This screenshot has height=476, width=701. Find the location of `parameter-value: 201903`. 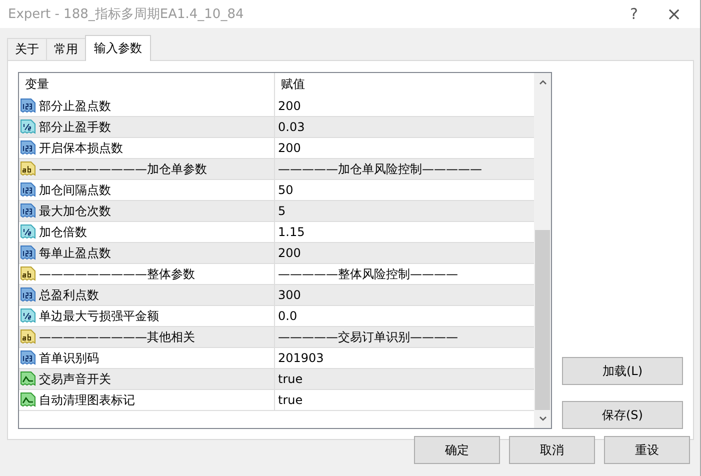

parameter-value: 201903 is located at coordinates (301, 358).